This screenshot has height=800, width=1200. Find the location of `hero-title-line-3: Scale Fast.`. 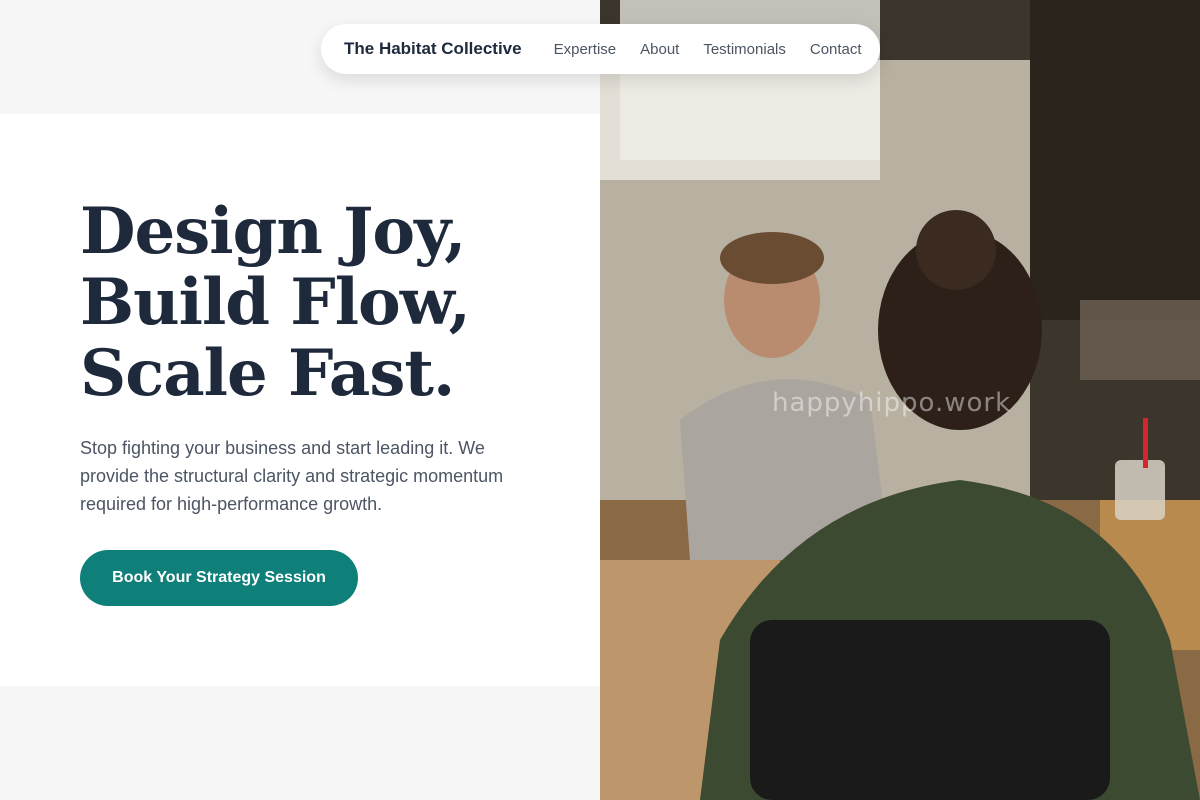

hero-title-line-3: Scale Fast. is located at coordinates (267, 373).